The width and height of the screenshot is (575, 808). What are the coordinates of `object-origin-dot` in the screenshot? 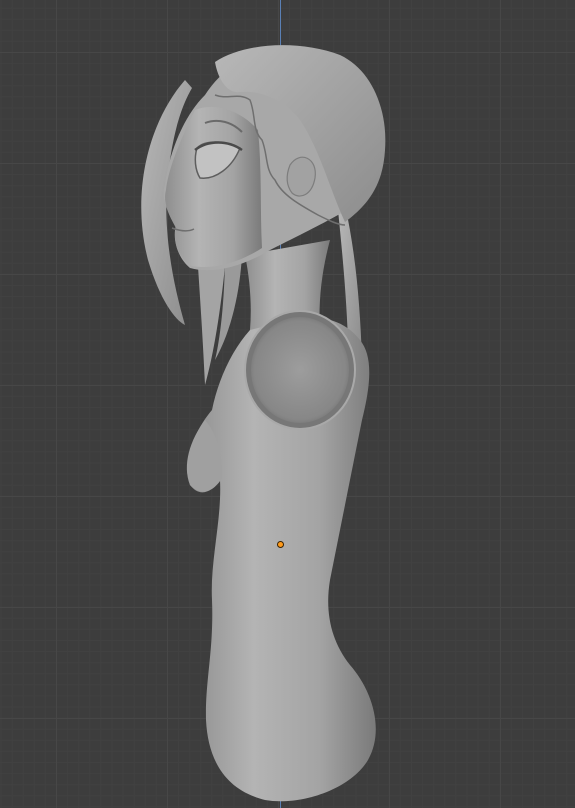 It's located at (280, 544).